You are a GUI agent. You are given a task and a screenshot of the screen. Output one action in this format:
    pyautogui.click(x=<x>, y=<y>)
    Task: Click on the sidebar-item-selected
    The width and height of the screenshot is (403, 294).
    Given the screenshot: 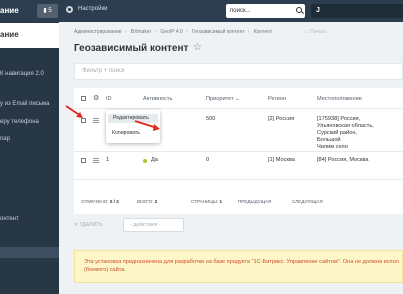 What is the action you would take?
    pyautogui.click(x=29, y=252)
    